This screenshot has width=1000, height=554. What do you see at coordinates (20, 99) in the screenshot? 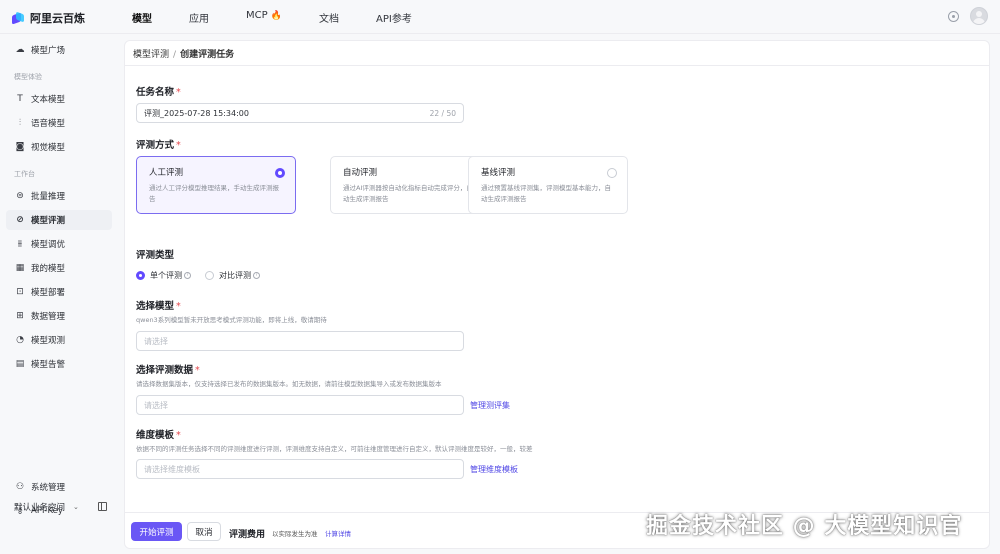
I see `text-icon: T` at bounding box center [20, 99].